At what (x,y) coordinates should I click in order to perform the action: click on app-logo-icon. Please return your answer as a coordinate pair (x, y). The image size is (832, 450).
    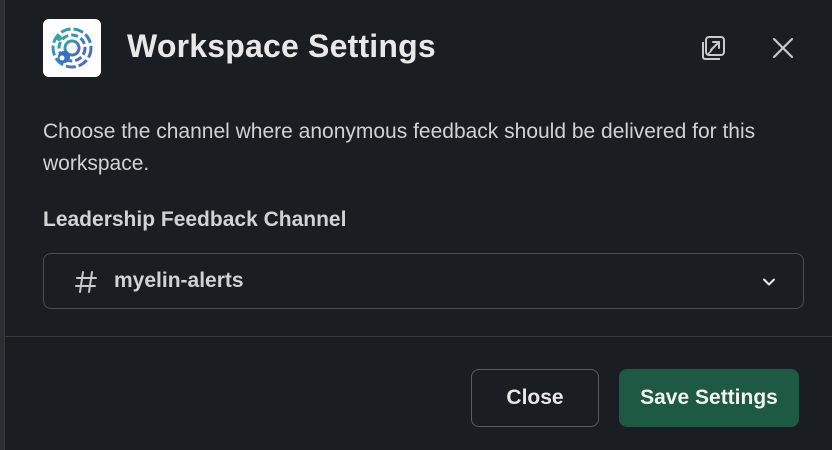
    Looking at the image, I should click on (72, 48).